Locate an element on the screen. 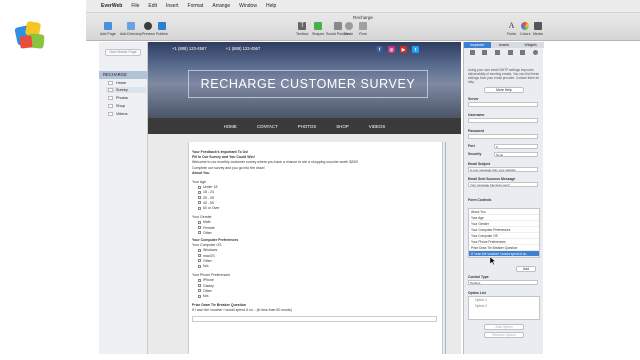 Image resolution: width=640 pixels, height=360 pixels. page-item-shop: Shop is located at coordinates (126, 106).